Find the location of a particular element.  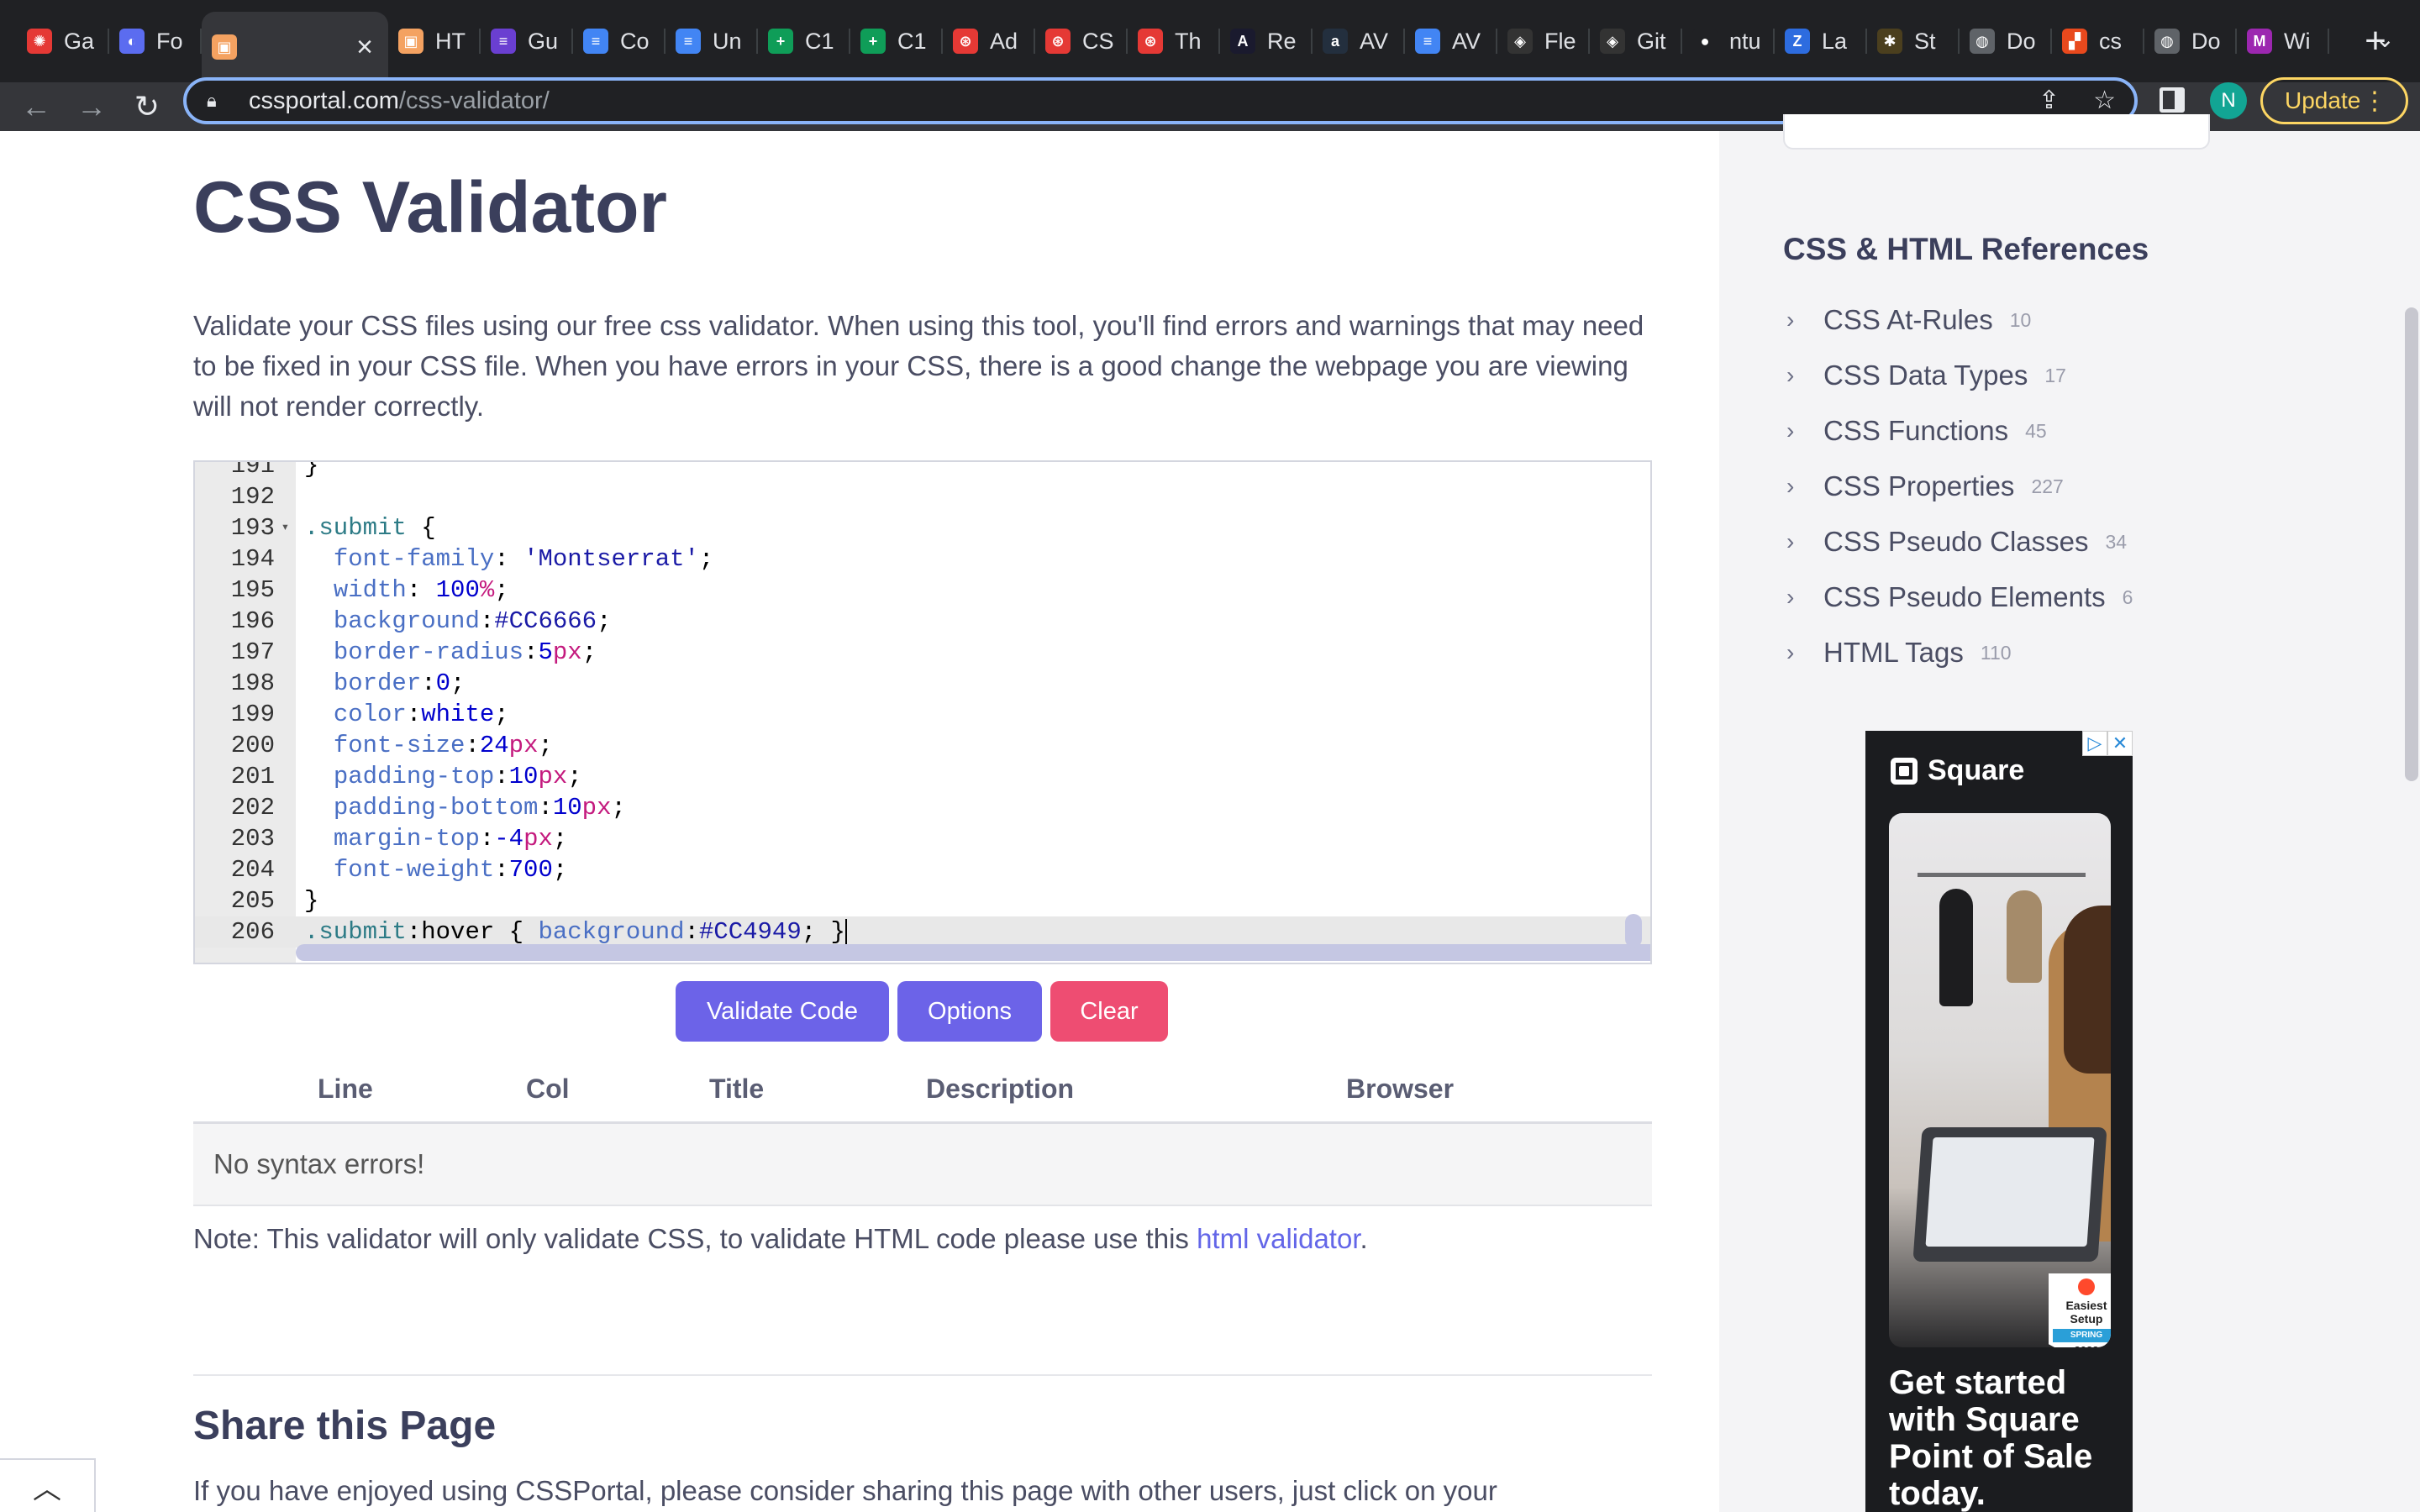

reference-item: › CSS Pseudo Elements 6 is located at coordinates (1960, 597).